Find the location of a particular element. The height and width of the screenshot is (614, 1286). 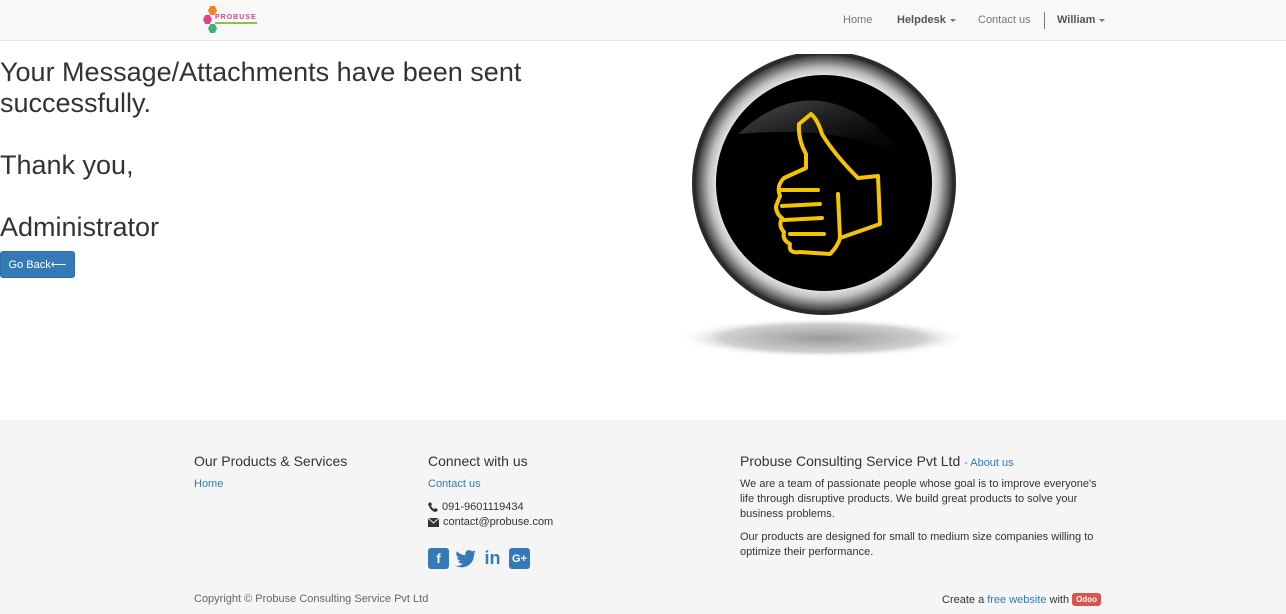

success-message-line2: successfully. is located at coordinates (76, 103).